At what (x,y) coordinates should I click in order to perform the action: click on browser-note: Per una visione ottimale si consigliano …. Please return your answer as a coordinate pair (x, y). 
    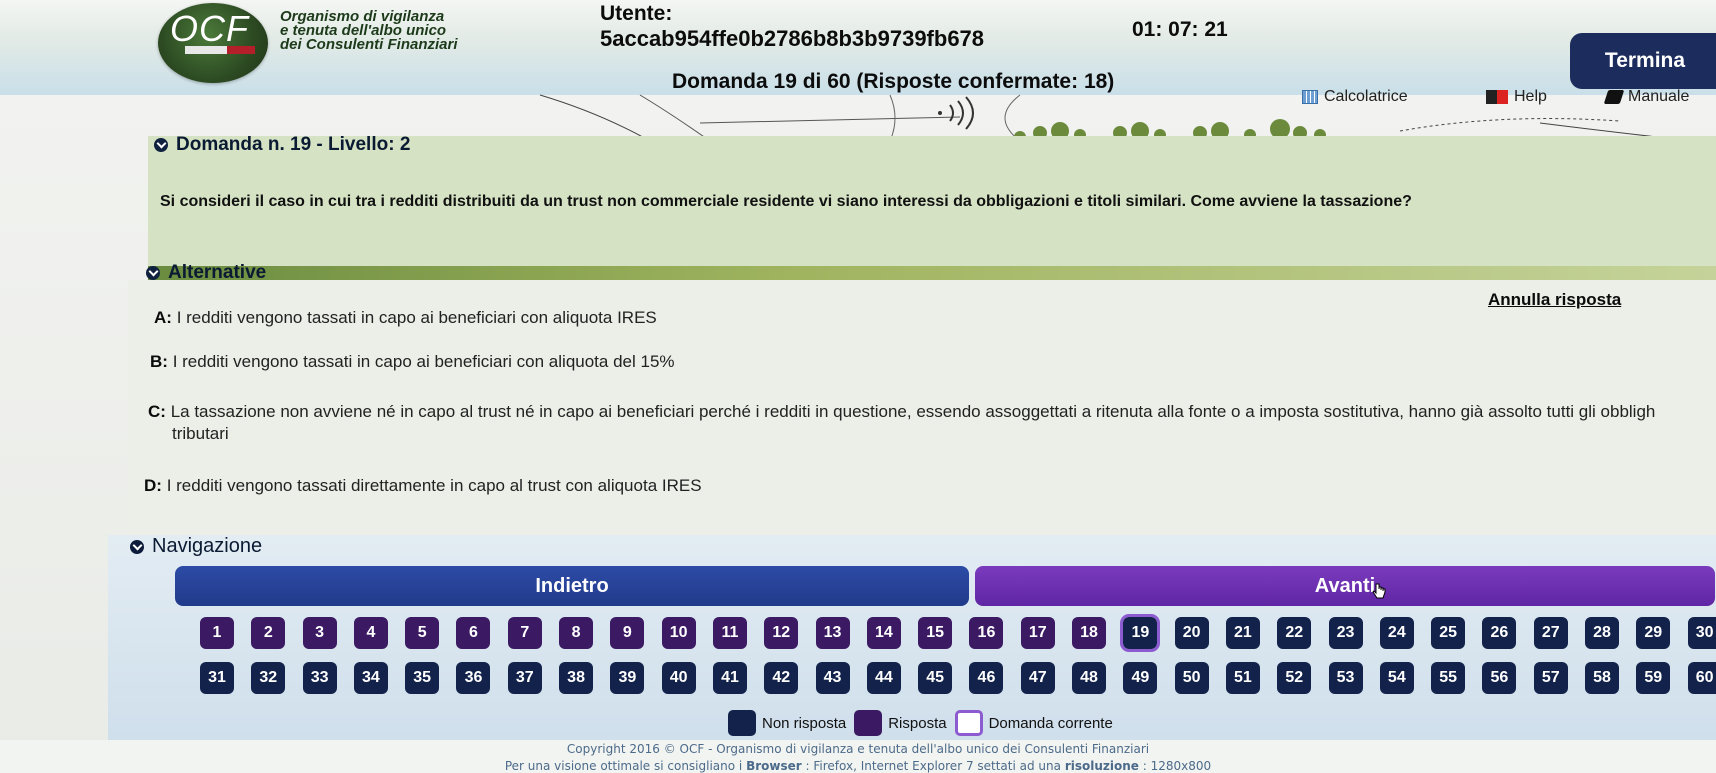
    Looking at the image, I should click on (858, 766).